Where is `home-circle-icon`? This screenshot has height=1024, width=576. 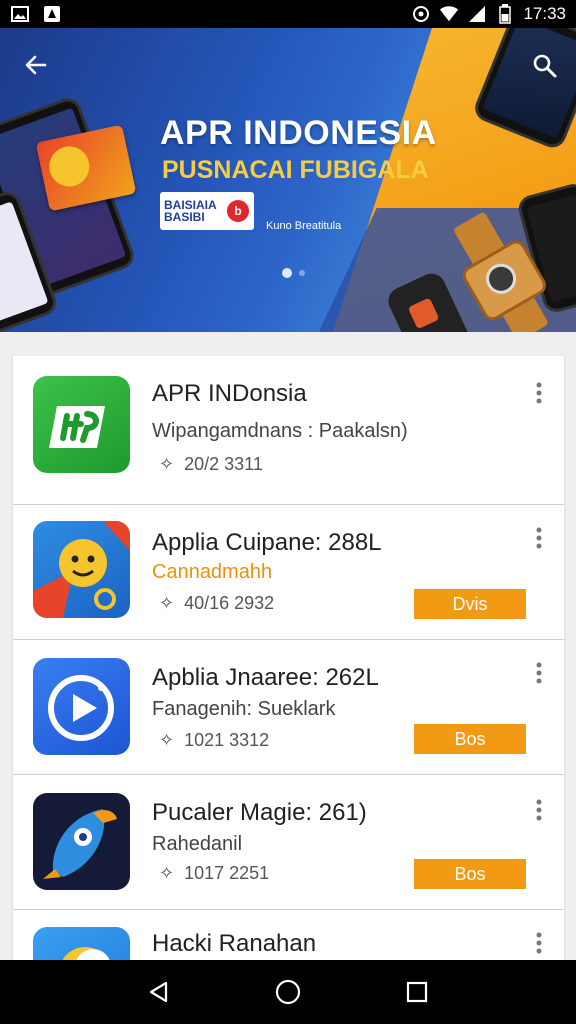
home-circle-icon is located at coordinates (288, 992).